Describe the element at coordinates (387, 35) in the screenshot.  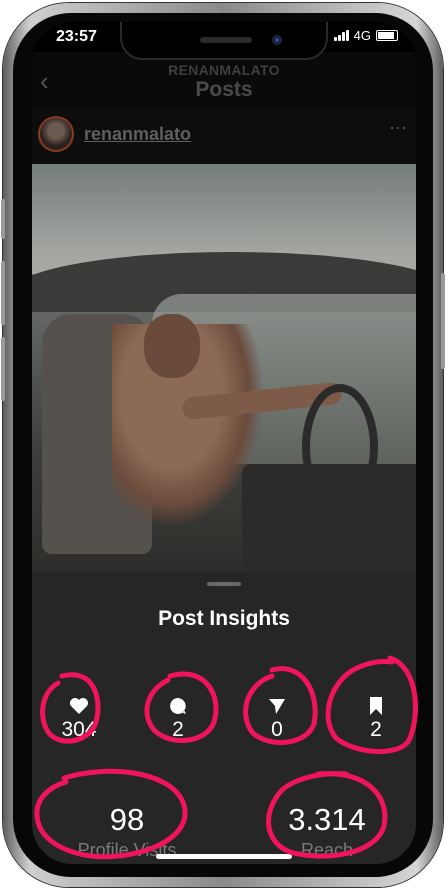
I see `battery-icon` at that location.